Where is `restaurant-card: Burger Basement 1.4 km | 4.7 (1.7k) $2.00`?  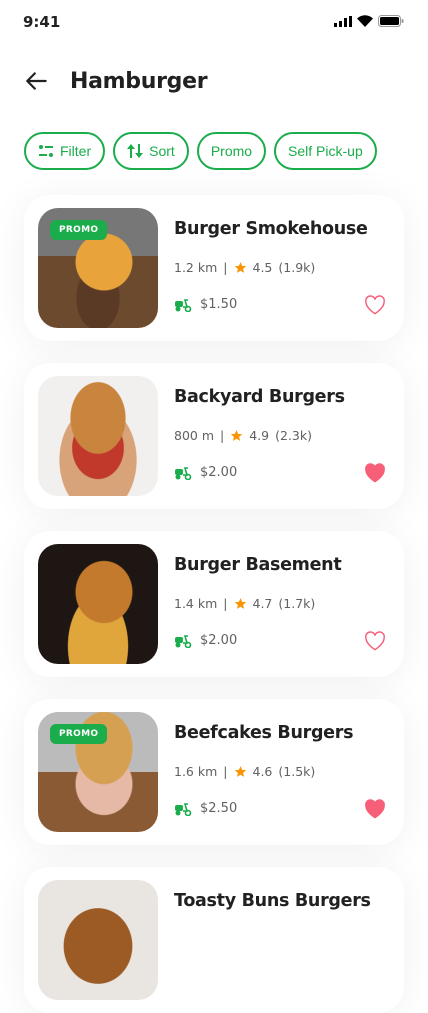 restaurant-card: Burger Basement 1.4 km | 4.7 (1.7k) $2.00 is located at coordinates (214, 604).